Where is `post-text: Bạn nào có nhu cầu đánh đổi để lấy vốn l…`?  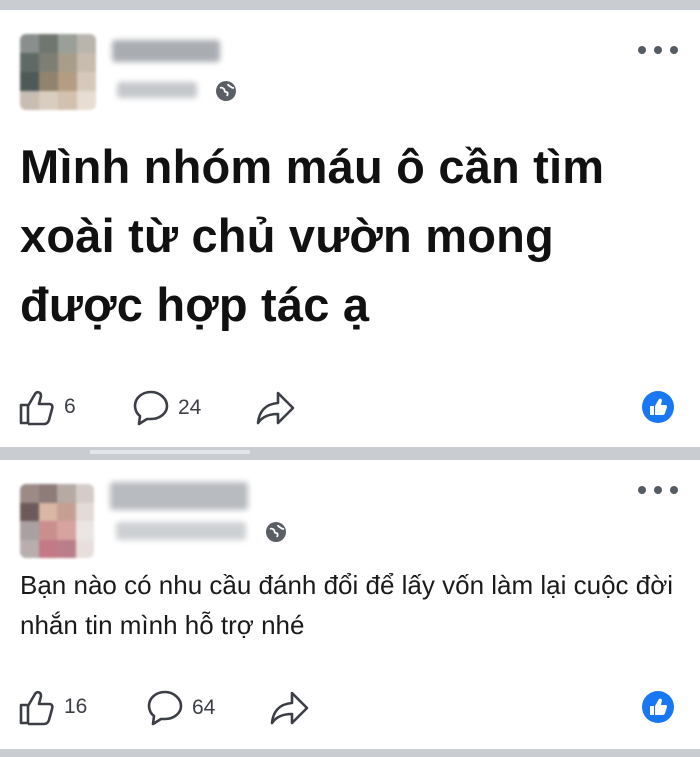 post-text: Bạn nào có nhu cầu đánh đổi để lấy vốn l… is located at coordinates (347, 605).